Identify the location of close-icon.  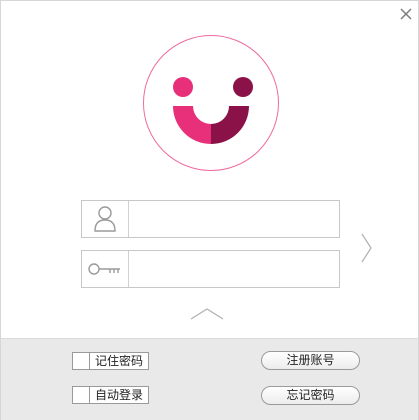
(406, 14).